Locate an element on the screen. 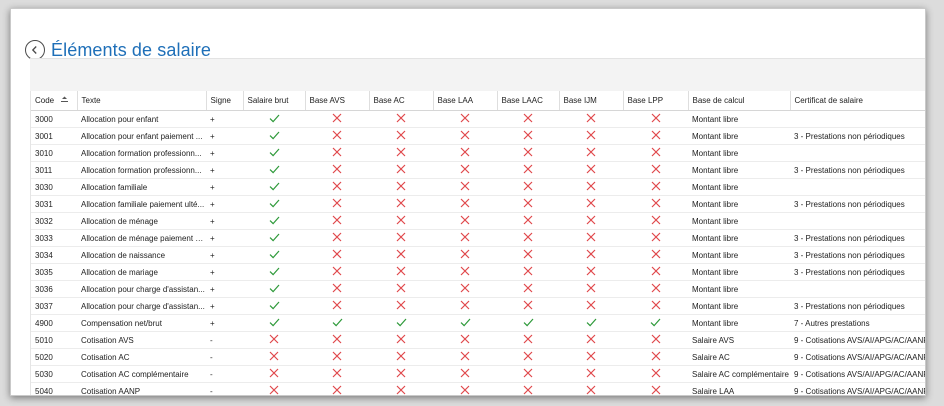 The image size is (944, 406). column-header-signe: Signe is located at coordinates (225, 101).